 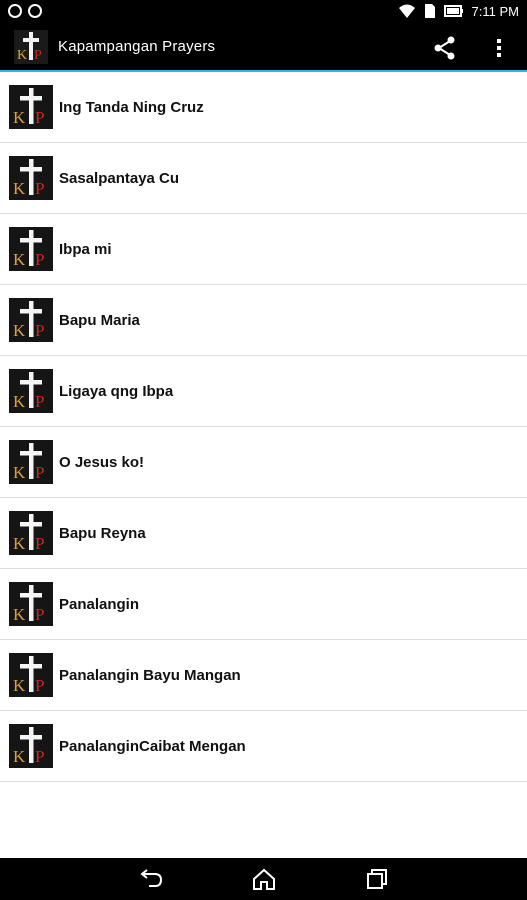 I want to click on app-title: Kapampangan Prayers, so click(x=137, y=46).